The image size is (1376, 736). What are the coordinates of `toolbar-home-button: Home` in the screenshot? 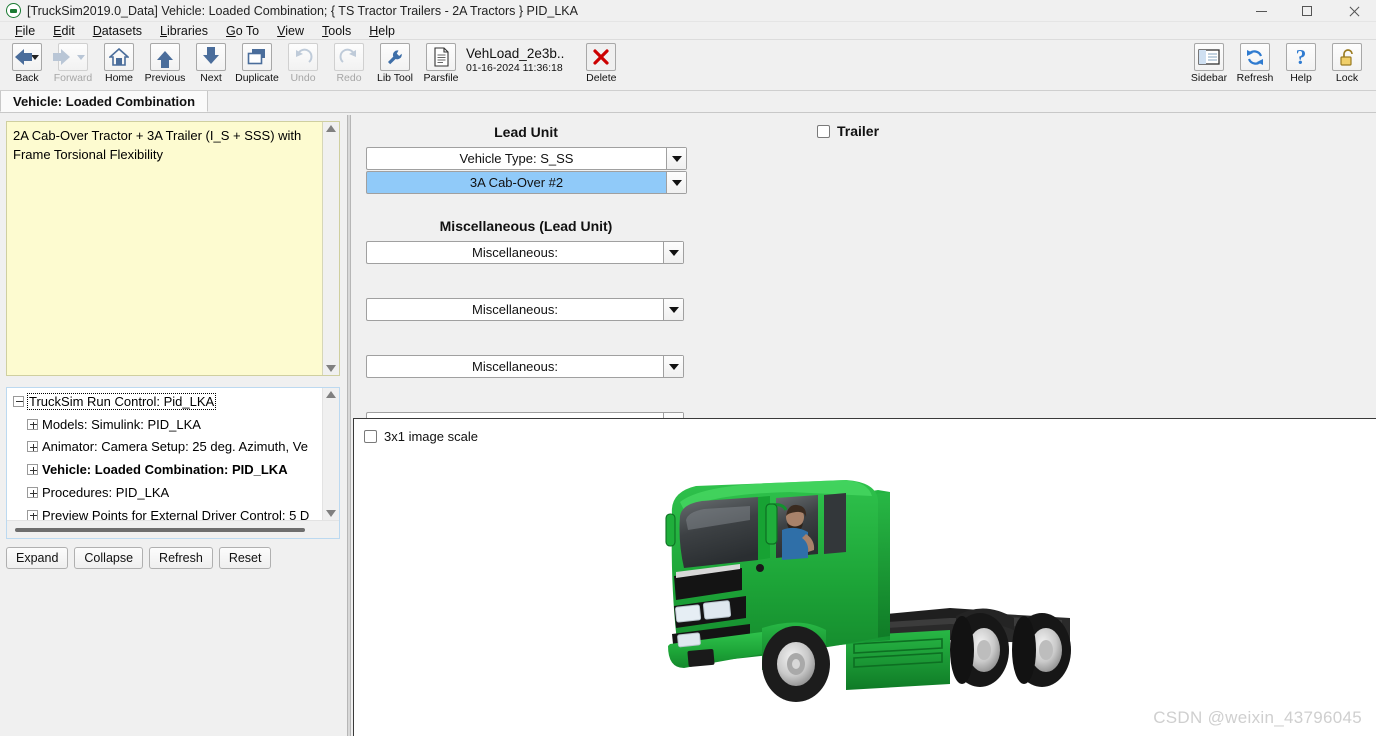 It's located at (119, 64).